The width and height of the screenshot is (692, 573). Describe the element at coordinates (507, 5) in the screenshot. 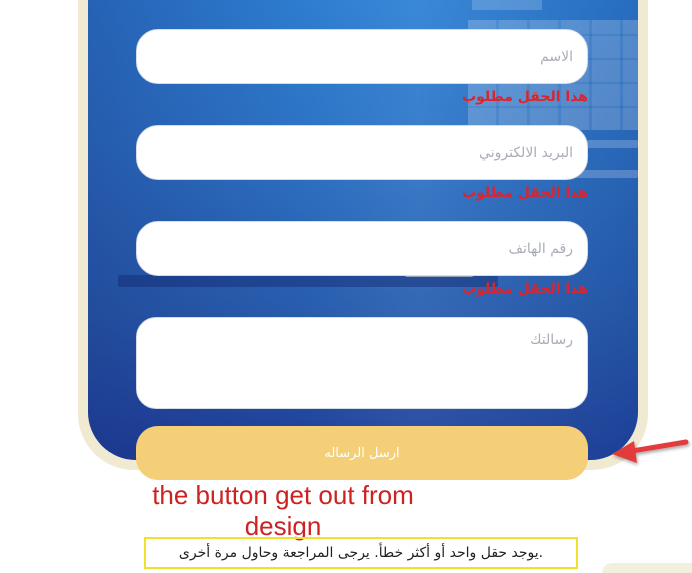

I see `background-board` at that location.